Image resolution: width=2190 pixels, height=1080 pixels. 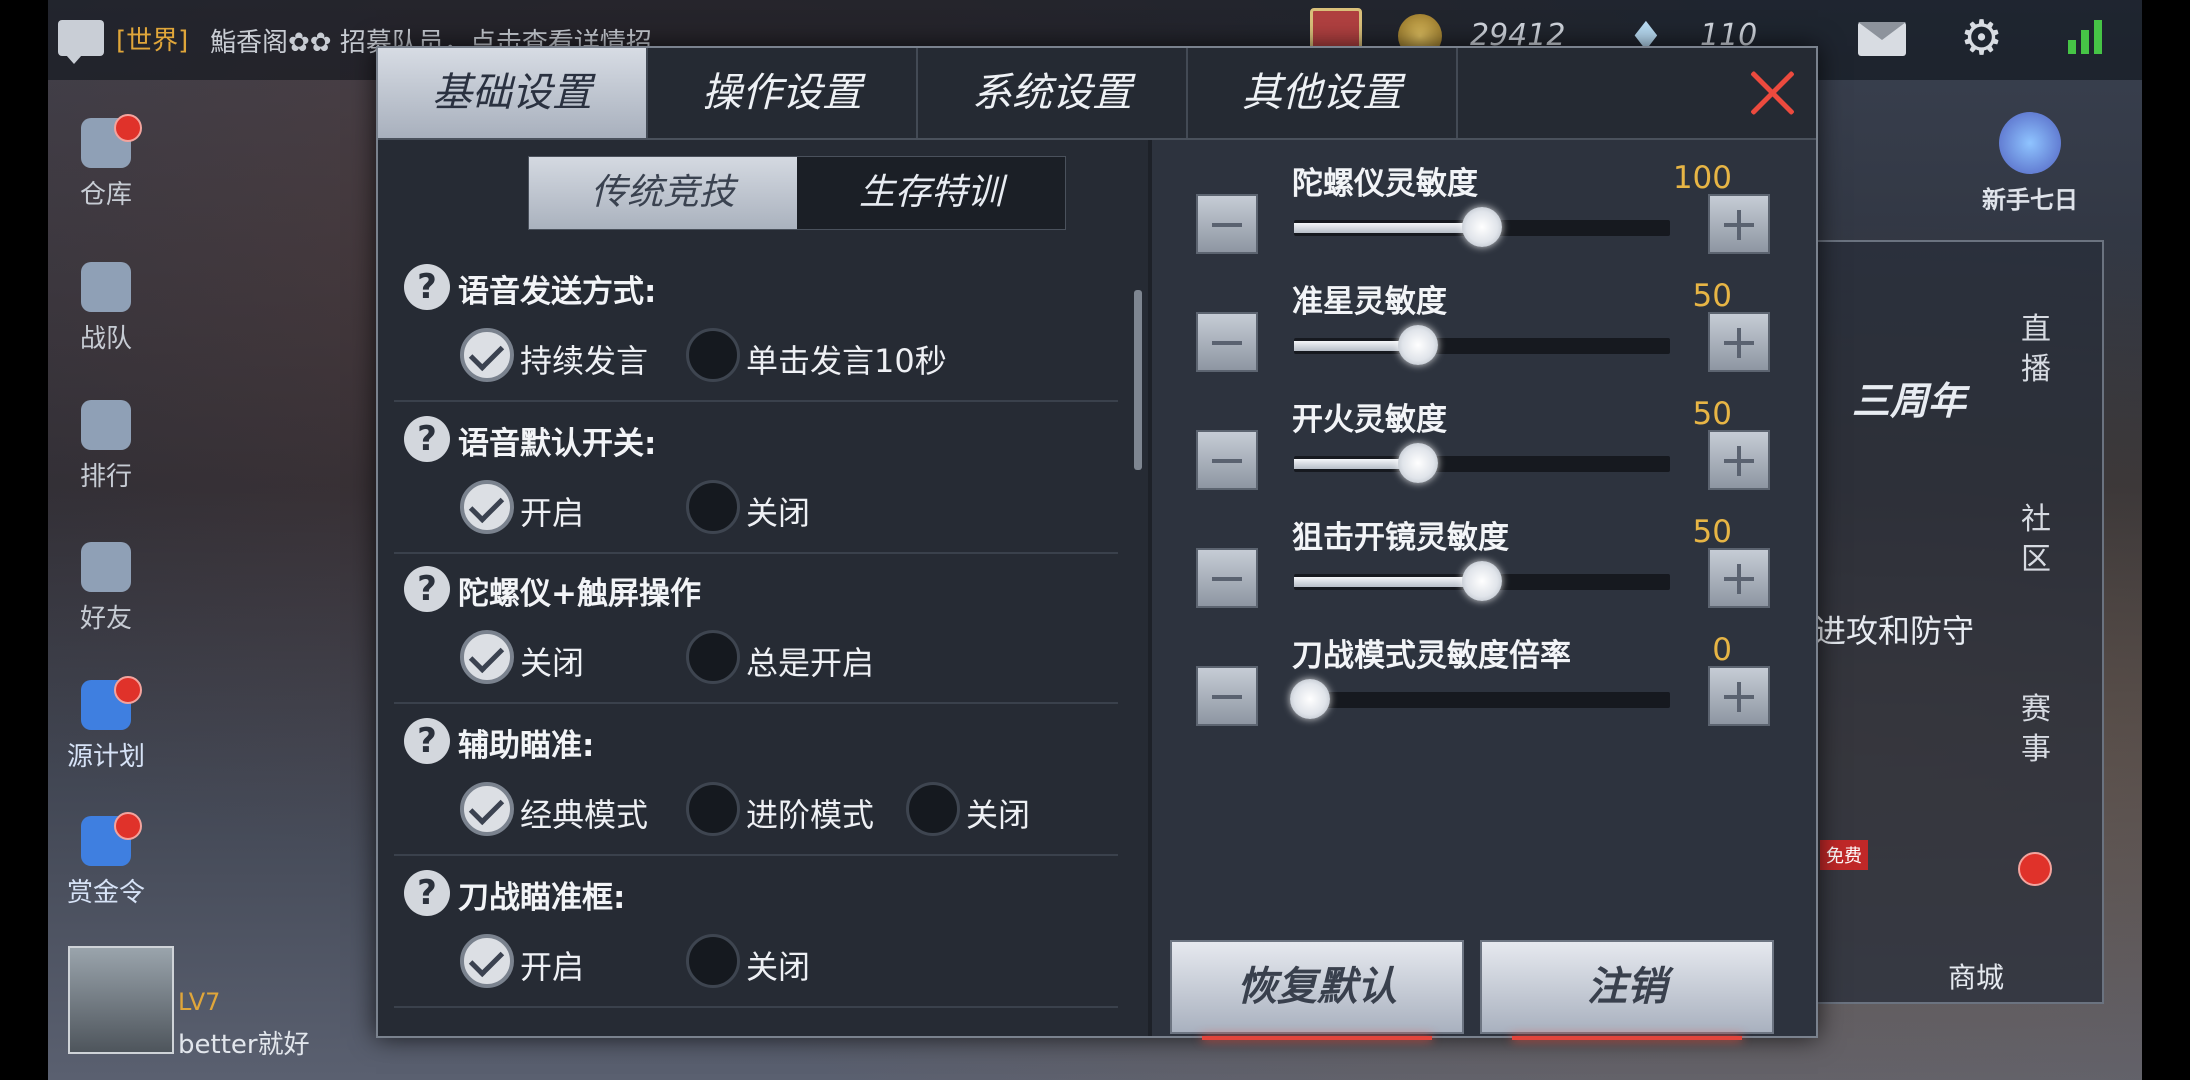 What do you see at coordinates (199, 1002) in the screenshot?
I see `player-level: LV7` at bounding box center [199, 1002].